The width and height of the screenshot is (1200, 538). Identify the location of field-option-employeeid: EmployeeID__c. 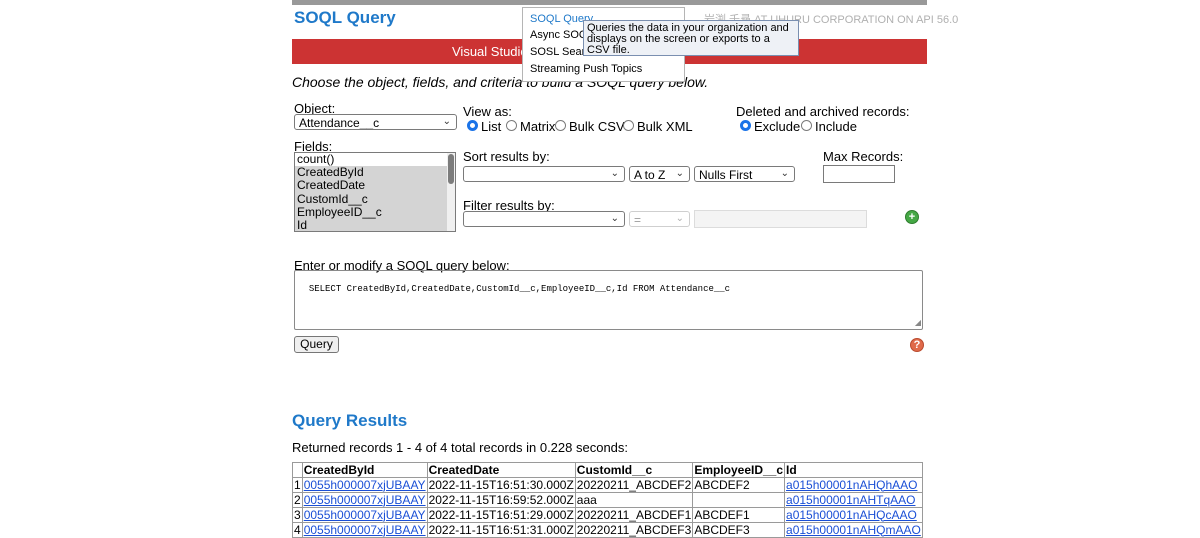
(375, 212).